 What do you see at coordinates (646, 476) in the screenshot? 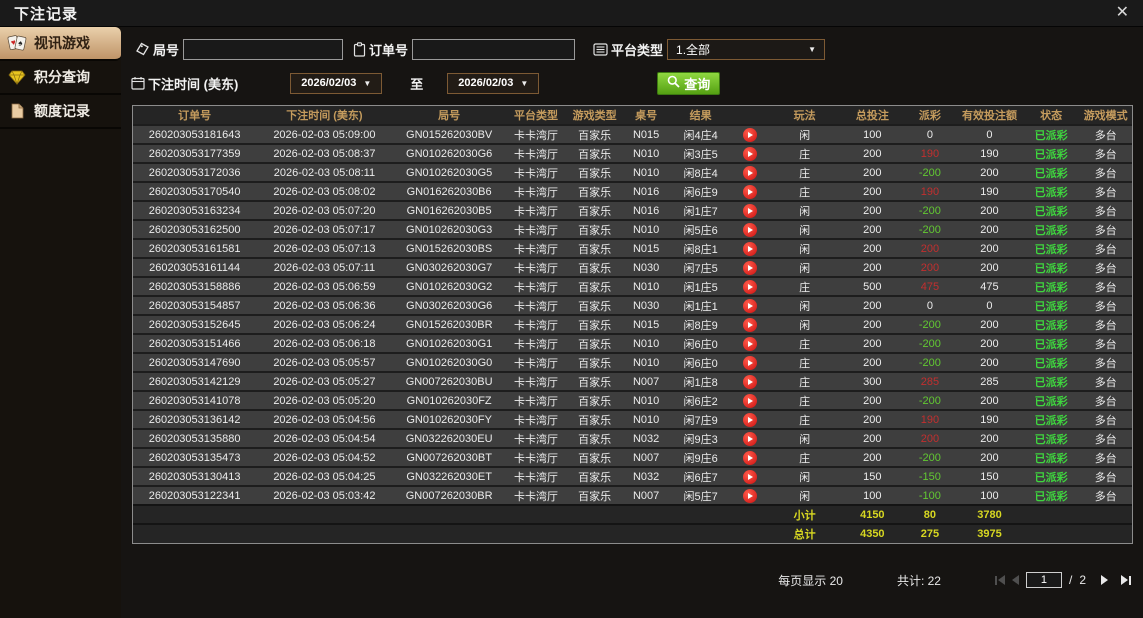
I see `cell-table_no: N032` at bounding box center [646, 476].